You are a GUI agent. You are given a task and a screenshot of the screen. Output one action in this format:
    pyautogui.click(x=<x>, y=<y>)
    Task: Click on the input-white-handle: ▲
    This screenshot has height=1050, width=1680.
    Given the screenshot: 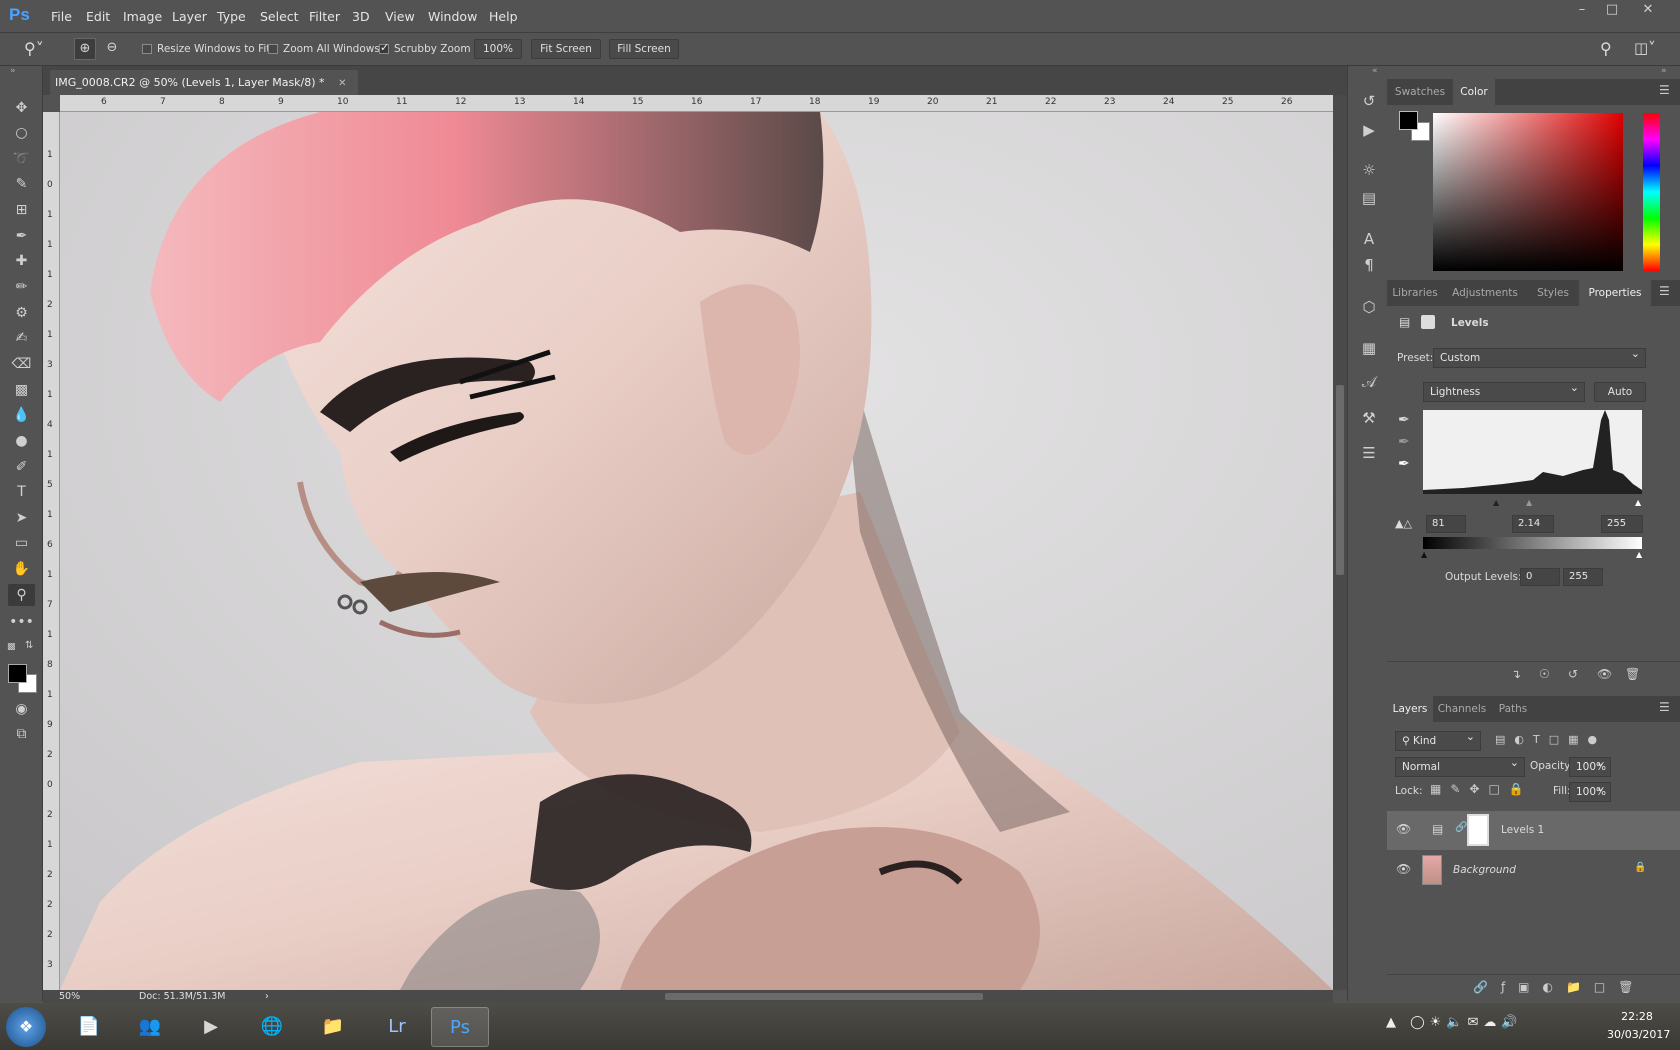 What is the action you would take?
    pyautogui.click(x=1638, y=502)
    